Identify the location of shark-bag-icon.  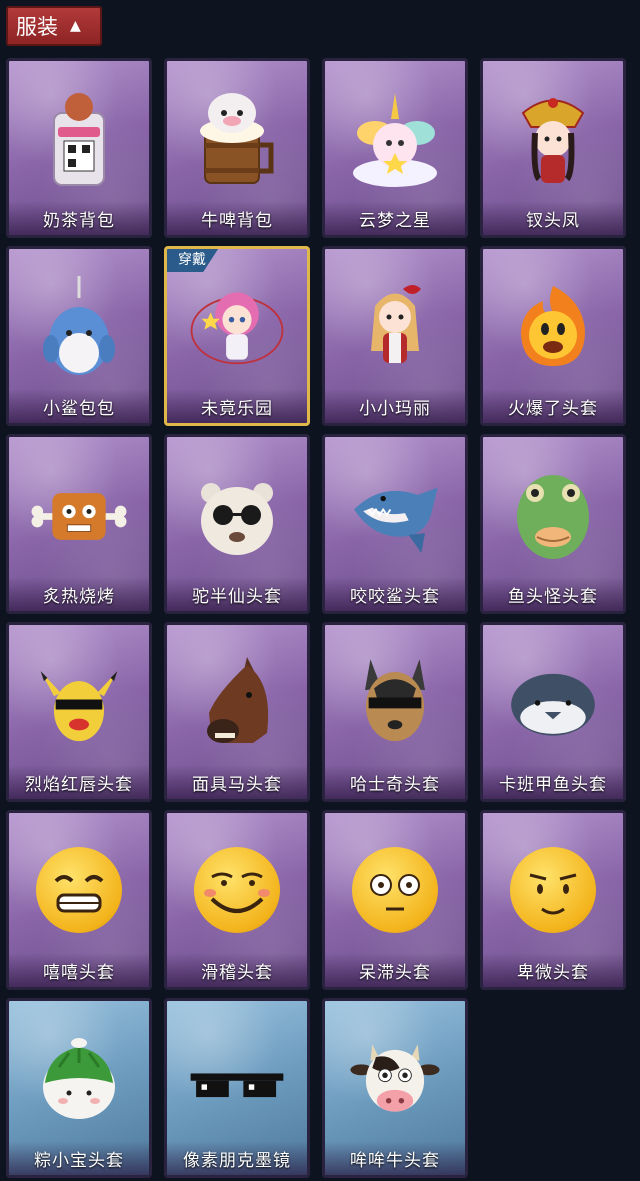
(79, 326).